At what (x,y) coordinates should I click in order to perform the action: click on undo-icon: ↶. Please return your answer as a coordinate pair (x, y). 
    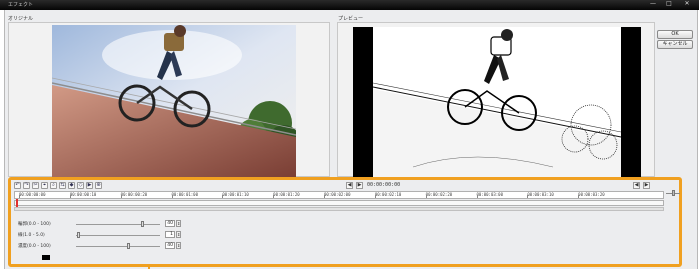
    Looking at the image, I should click on (17, 185).